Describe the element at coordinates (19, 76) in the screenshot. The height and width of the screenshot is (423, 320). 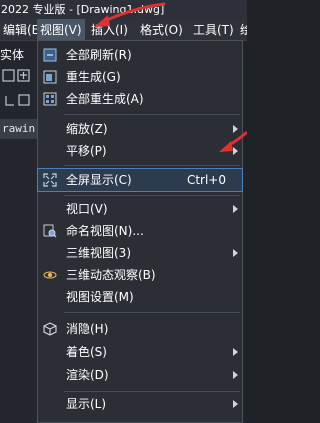
I see `toolbar-icons` at that location.